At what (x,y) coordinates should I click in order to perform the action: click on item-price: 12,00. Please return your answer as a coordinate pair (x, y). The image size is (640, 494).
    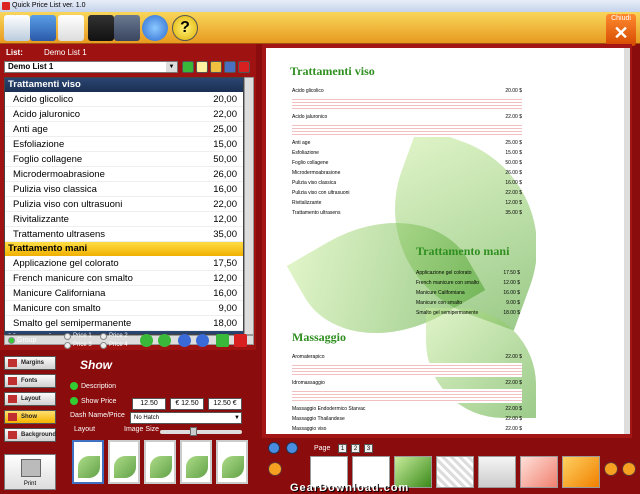
    Looking at the image, I should click on (225, 278).